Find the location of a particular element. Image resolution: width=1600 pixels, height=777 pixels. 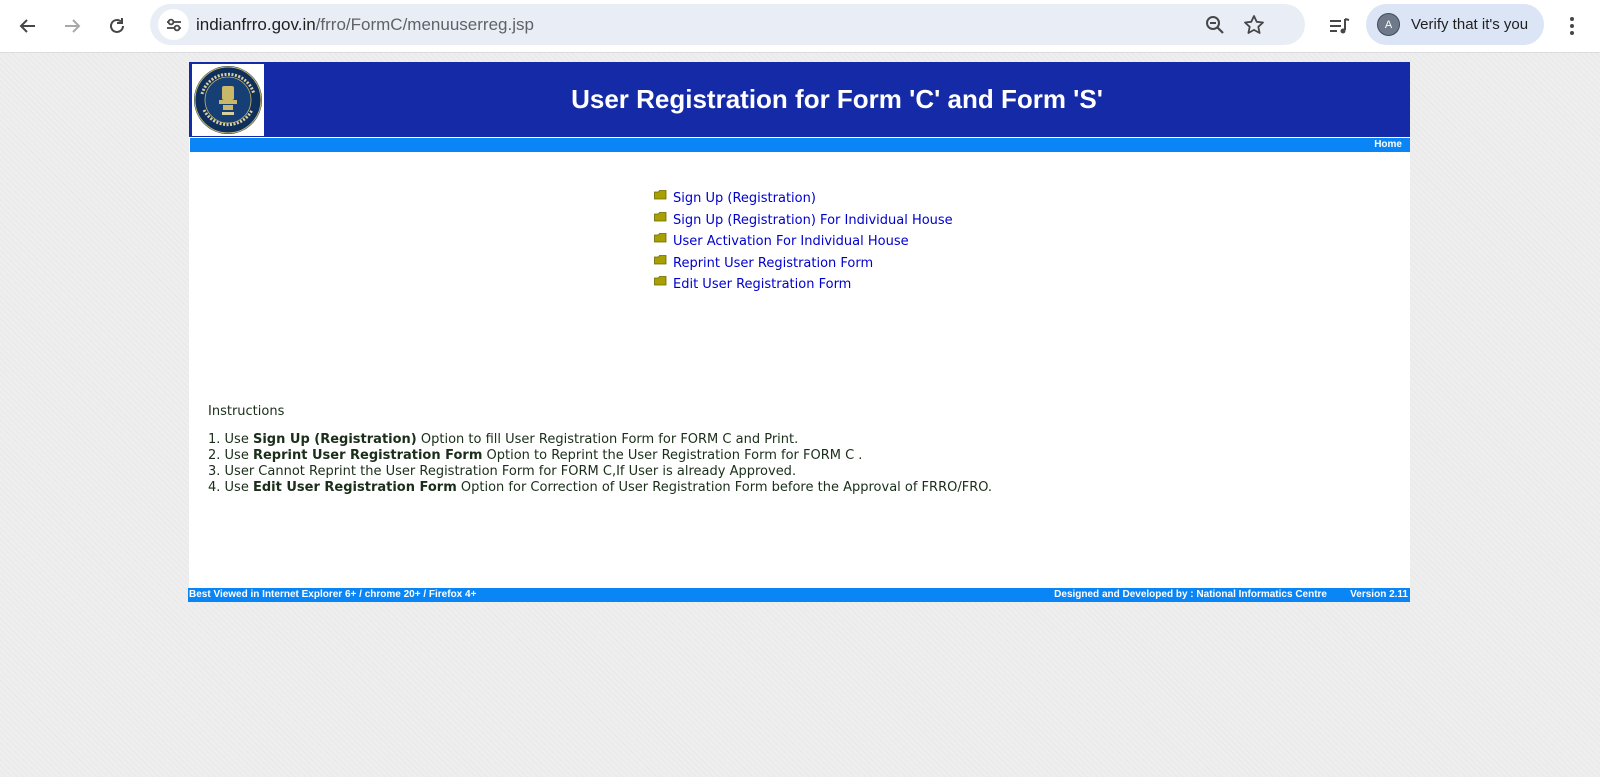

emblem-seal-icon is located at coordinates (228, 100).